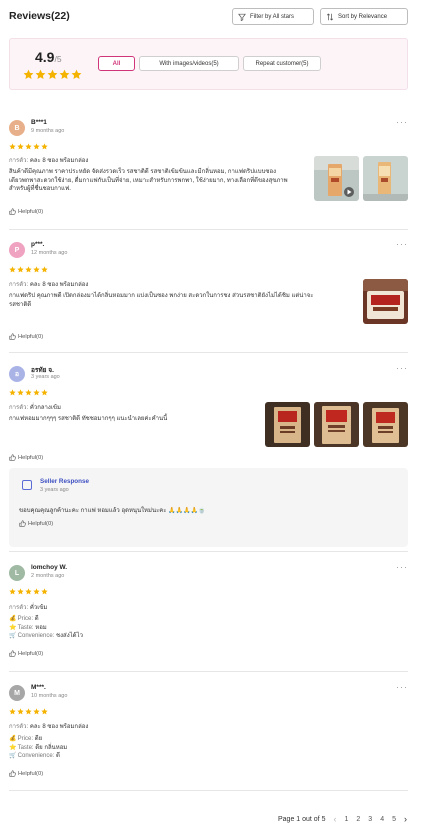  Describe the element at coordinates (36, 636) in the screenshot. I see `attr-key: Convenience:` at that location.